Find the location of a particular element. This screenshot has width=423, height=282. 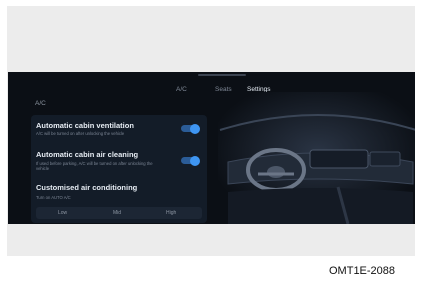

figure-caption: OMT1E-2088 is located at coordinates (362, 271).